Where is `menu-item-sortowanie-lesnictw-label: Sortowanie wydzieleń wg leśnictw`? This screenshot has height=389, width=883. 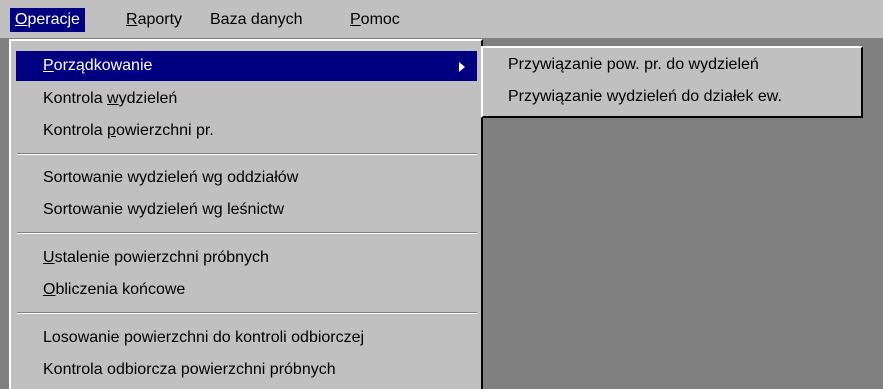 menu-item-sortowanie-lesnictw-label: Sortowanie wydzieleń wg leśnictw is located at coordinates (163, 209).